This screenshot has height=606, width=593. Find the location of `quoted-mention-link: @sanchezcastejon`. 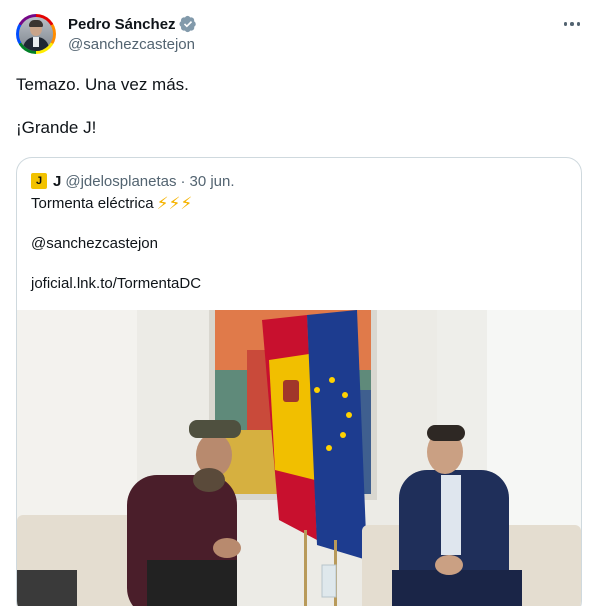

quoted-mention-link: @sanchezcastejon is located at coordinates (94, 244).